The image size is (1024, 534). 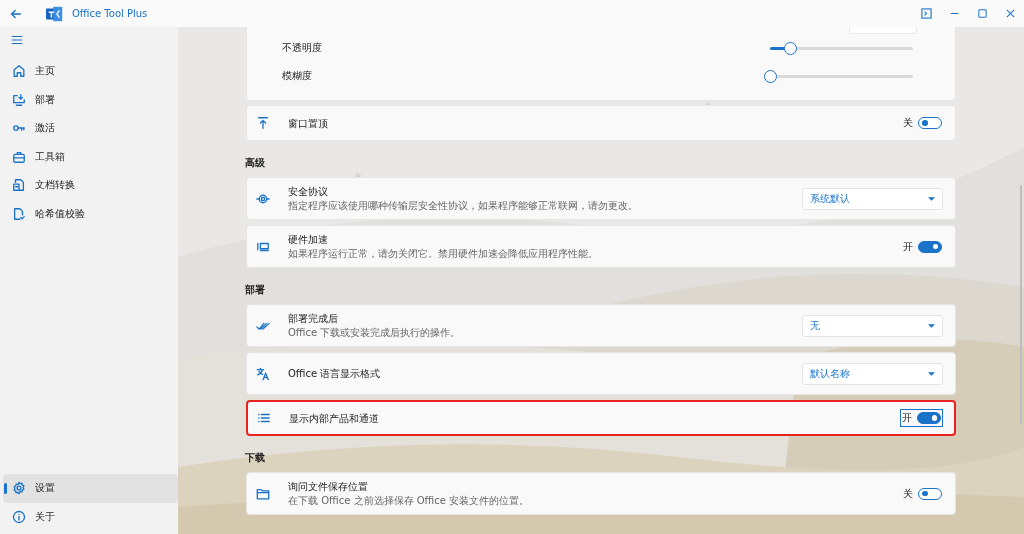 I want to click on app-logo-icon, so click(x=55, y=13).